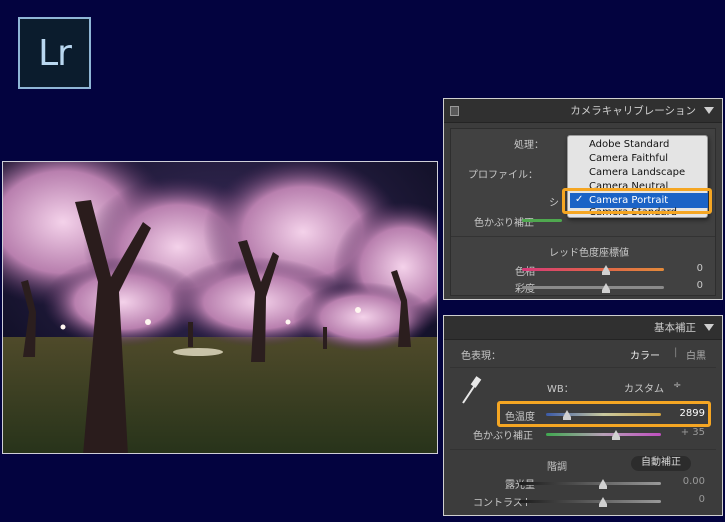  I want to click on hue-value: 0, so click(699, 268).